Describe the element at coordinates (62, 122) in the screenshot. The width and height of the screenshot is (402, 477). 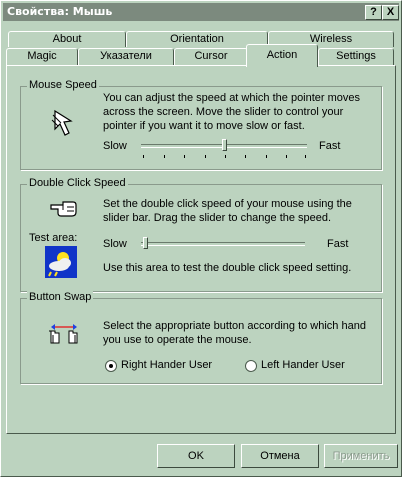
I see `mouse-pointer-icon` at that location.